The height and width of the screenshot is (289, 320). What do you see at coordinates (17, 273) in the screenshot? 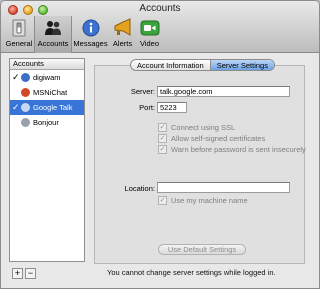
I see `add-account-button: +` at bounding box center [17, 273].